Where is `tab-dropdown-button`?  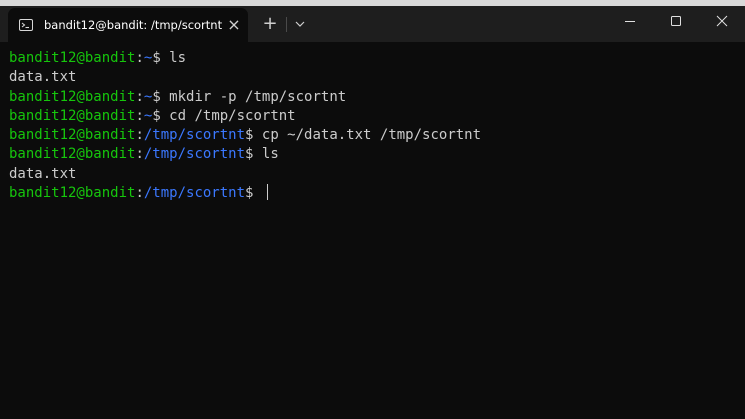 tab-dropdown-button is located at coordinates (300, 24).